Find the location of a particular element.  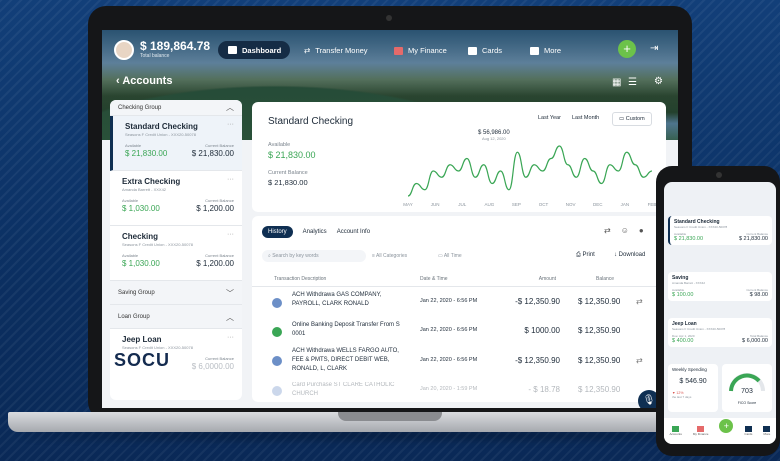

total-balance-label: Total balance is located at coordinates (155, 56).